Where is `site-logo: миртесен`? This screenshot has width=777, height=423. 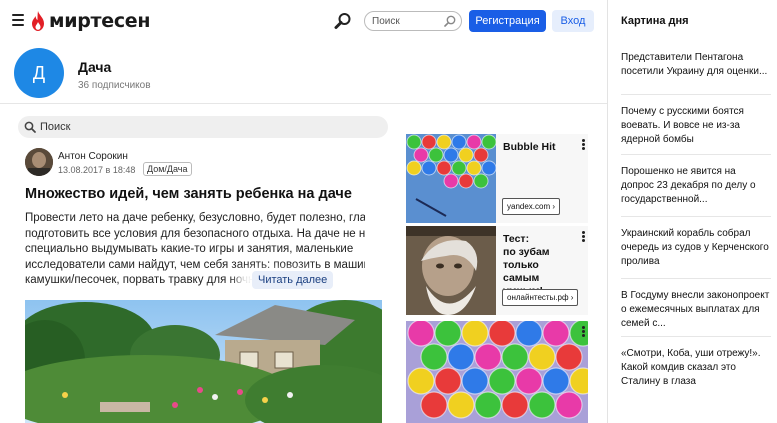
site-logo: миртесен is located at coordinates (91, 21).